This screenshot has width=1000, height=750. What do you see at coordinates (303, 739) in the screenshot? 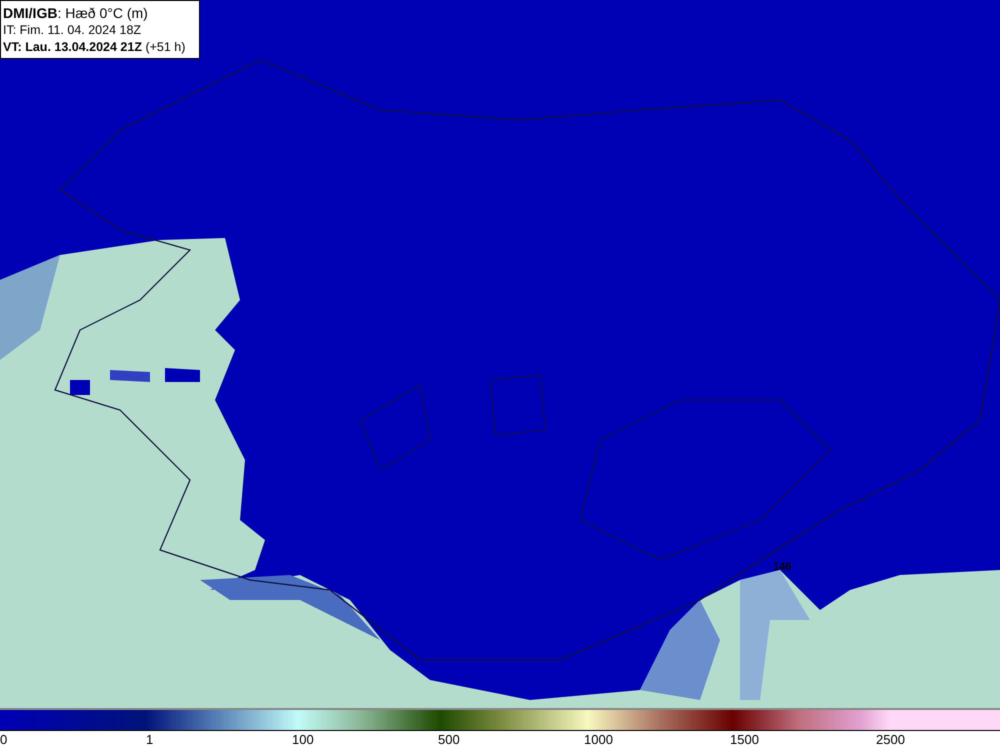
I see `scale-label: 100` at bounding box center [303, 739].